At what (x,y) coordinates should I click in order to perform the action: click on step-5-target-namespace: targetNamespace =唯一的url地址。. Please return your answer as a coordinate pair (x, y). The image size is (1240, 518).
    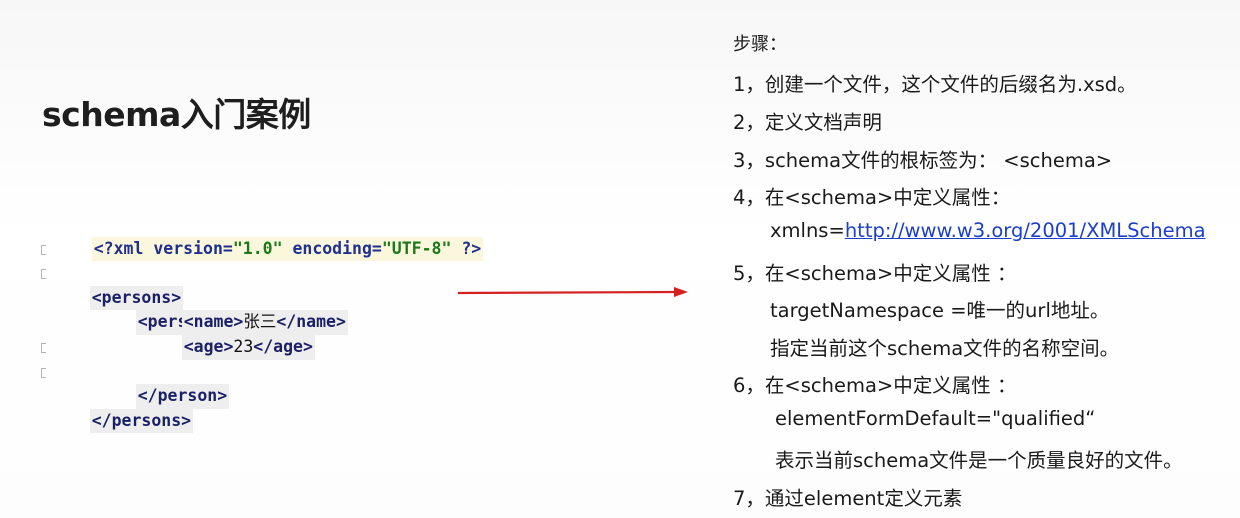
    Looking at the image, I should click on (940, 310).